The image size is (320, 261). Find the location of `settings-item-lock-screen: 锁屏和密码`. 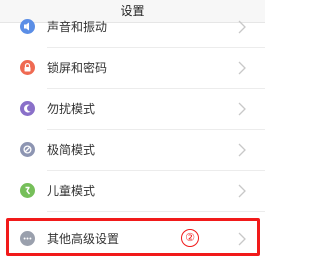

settings-item-lock-screen: 锁屏和密码 is located at coordinates (132, 69).